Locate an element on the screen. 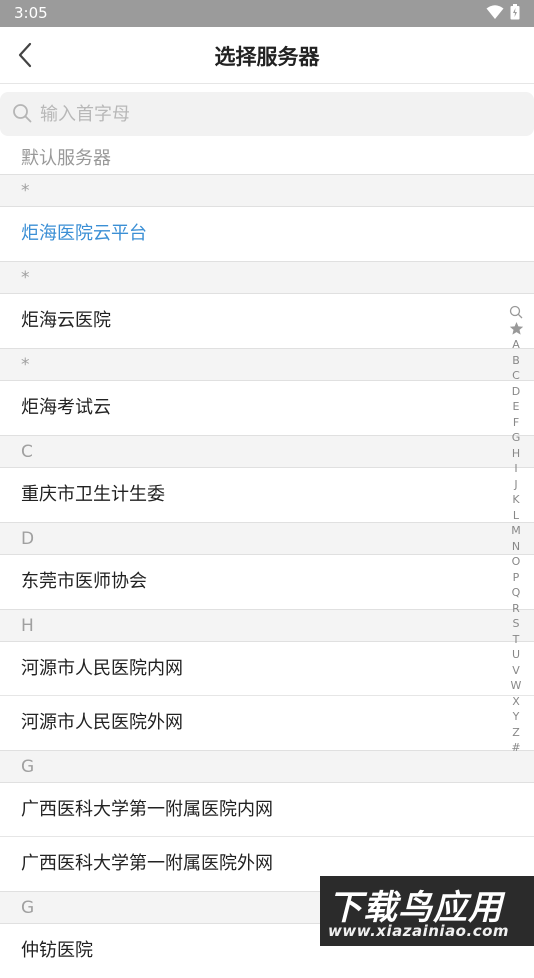 This screenshot has height=978, width=534. index-letter: H is located at coordinates (516, 454).